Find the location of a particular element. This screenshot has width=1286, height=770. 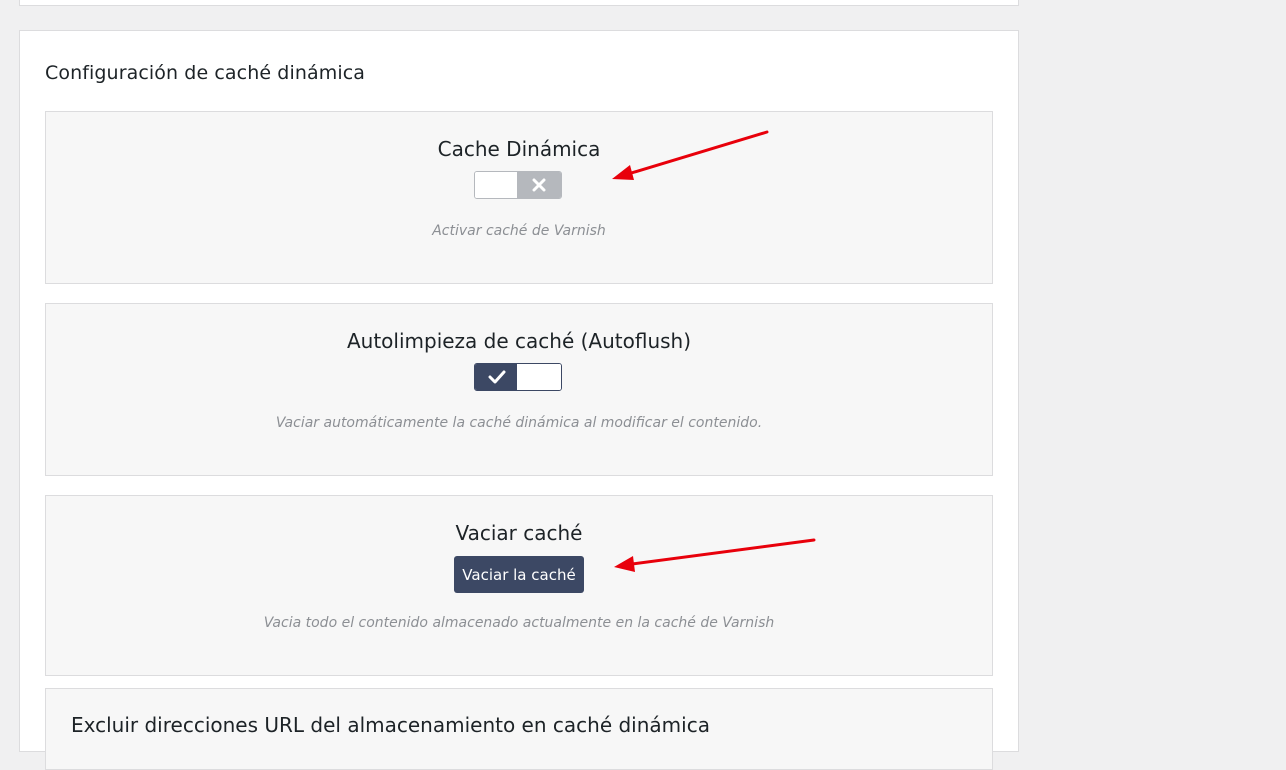

previous-settings-card is located at coordinates (519, 3).